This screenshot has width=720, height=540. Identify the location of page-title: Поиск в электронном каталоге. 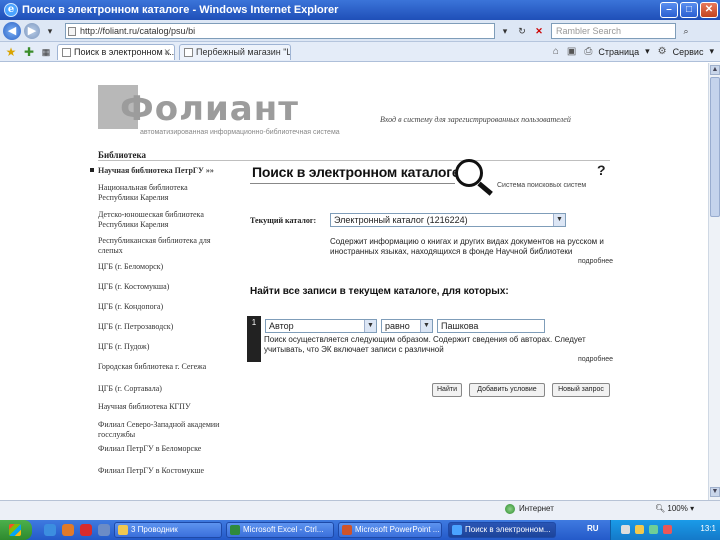
(356, 172).